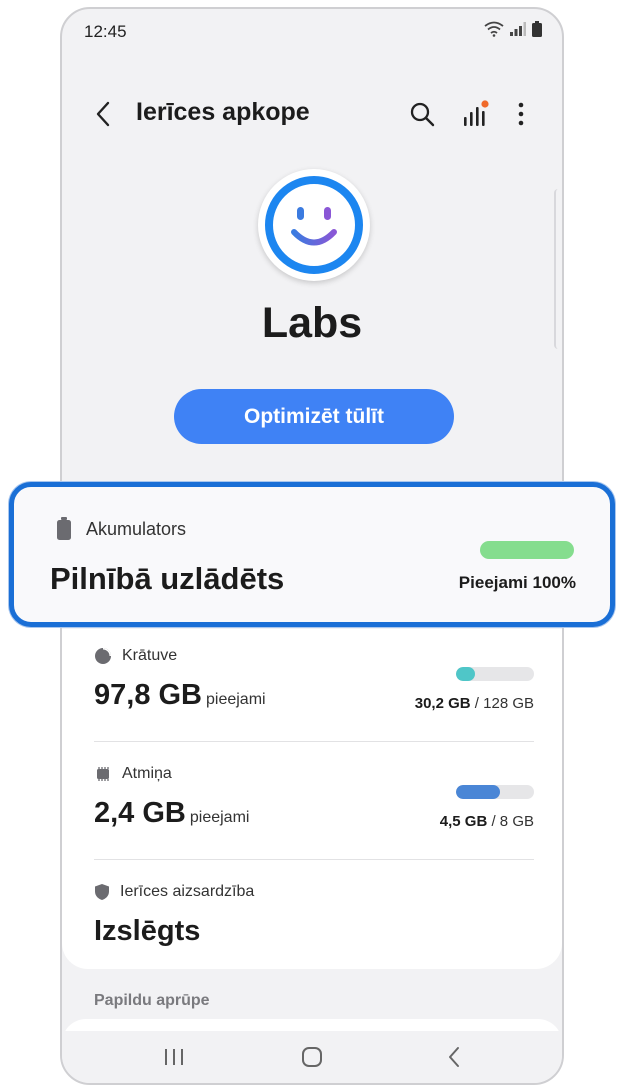  I want to click on battery-level-bar, so click(527, 550).